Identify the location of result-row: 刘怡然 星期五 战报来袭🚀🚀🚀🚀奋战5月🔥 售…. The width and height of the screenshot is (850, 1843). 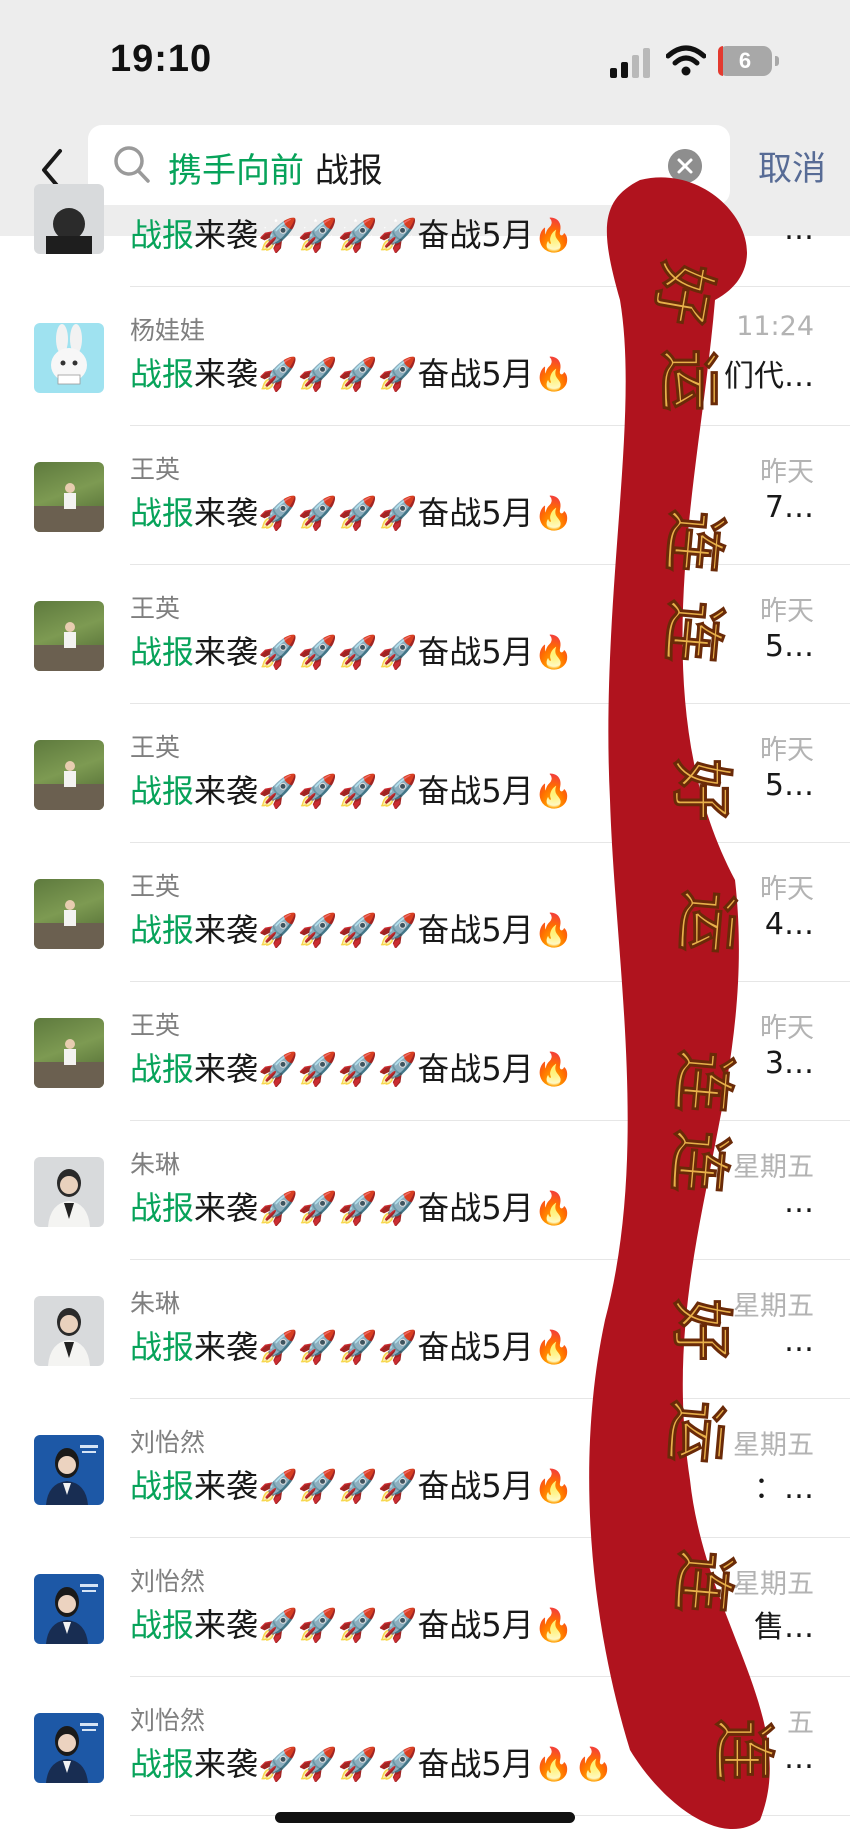
(425, 1607).